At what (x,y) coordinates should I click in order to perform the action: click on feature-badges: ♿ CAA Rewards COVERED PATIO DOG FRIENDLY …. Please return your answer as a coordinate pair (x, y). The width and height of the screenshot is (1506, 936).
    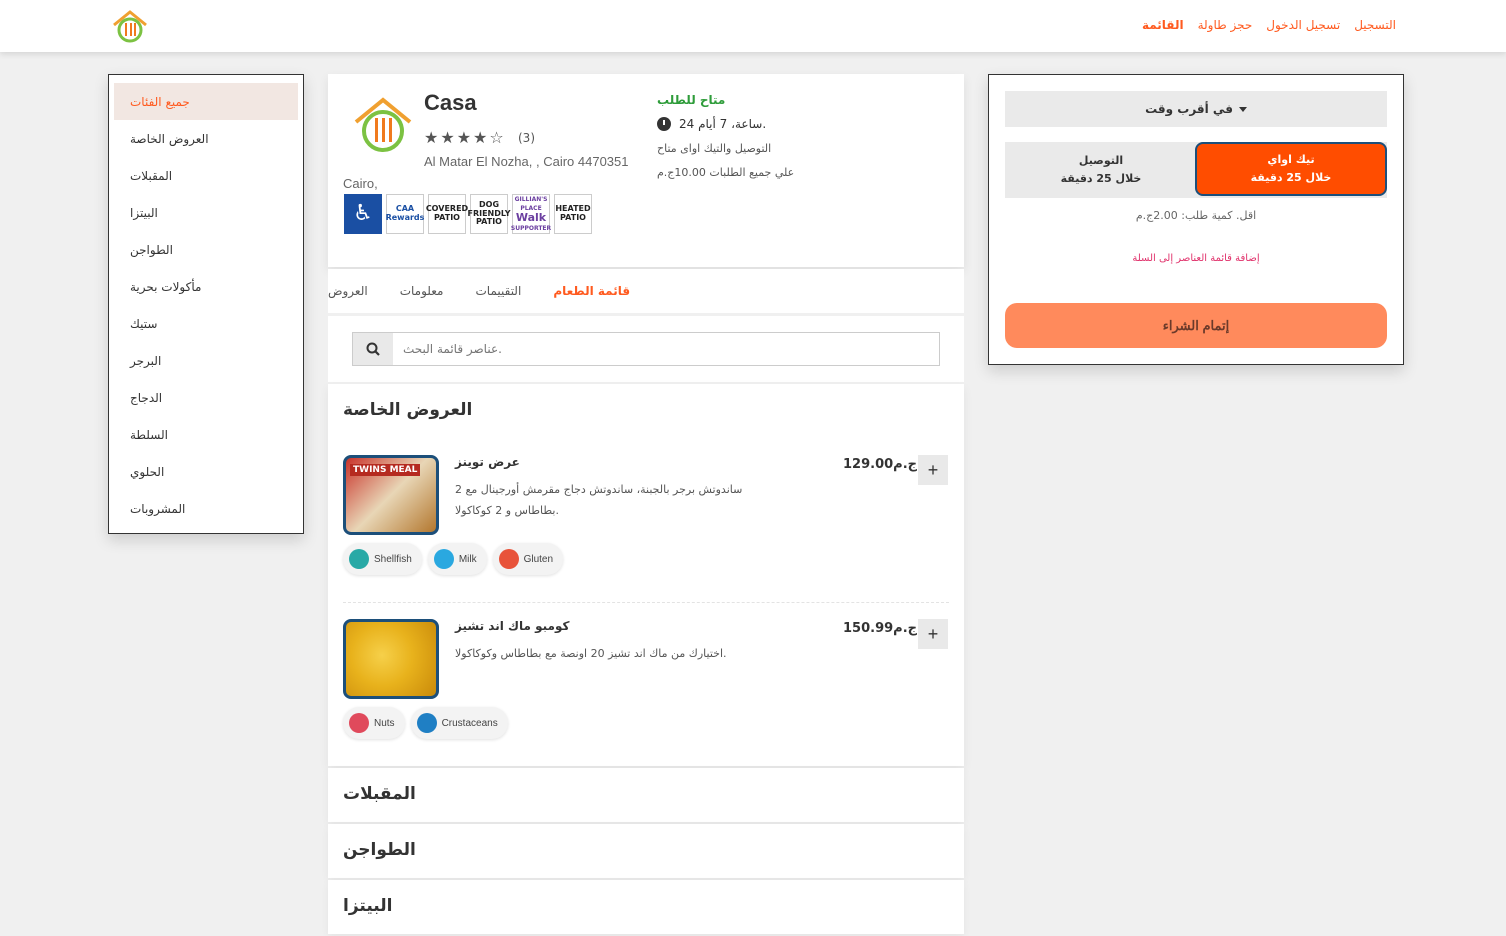
    Looking at the image, I should click on (468, 214).